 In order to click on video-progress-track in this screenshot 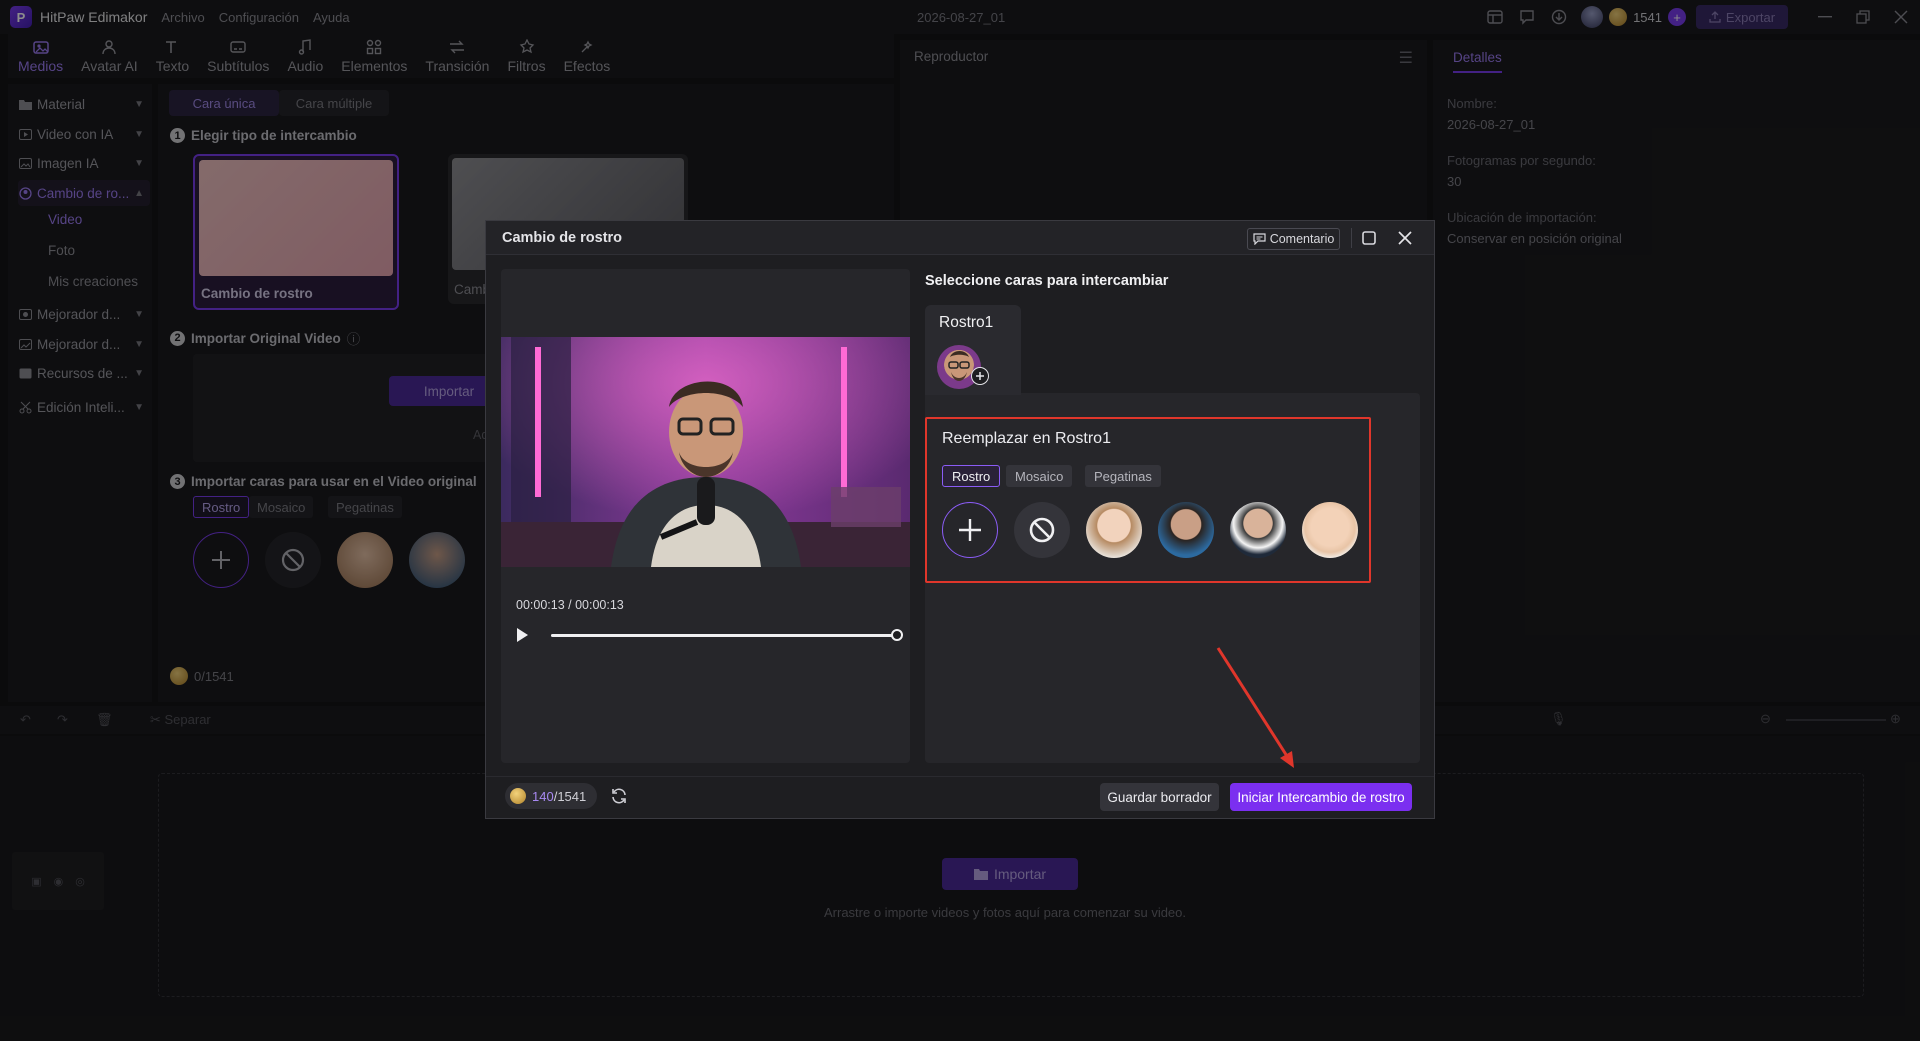, I will do `click(724, 635)`.